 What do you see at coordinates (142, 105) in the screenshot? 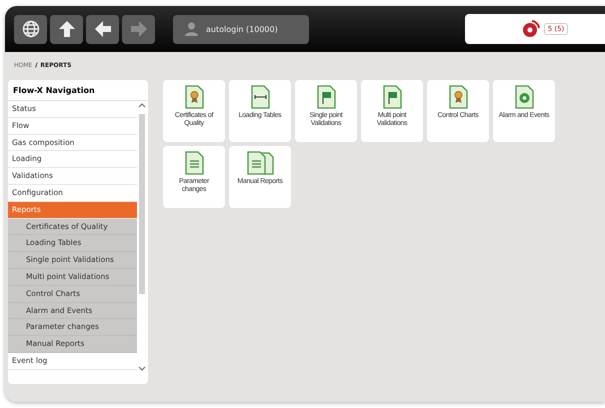
I see `scroll-up-icon` at bounding box center [142, 105].